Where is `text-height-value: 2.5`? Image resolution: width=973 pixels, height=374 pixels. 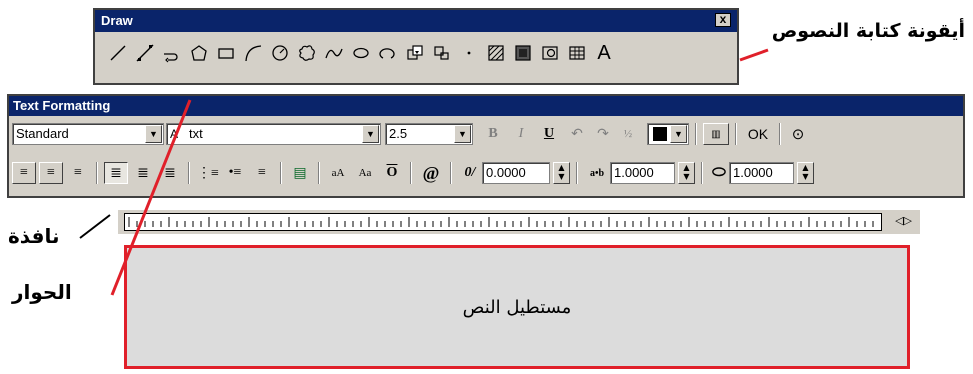
text-height-value: 2.5 is located at coordinates (398, 133).